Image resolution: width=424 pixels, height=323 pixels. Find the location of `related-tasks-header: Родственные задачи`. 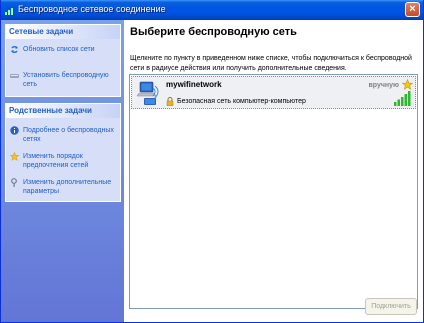

related-tasks-header: Родственные задачи is located at coordinates (63, 111).